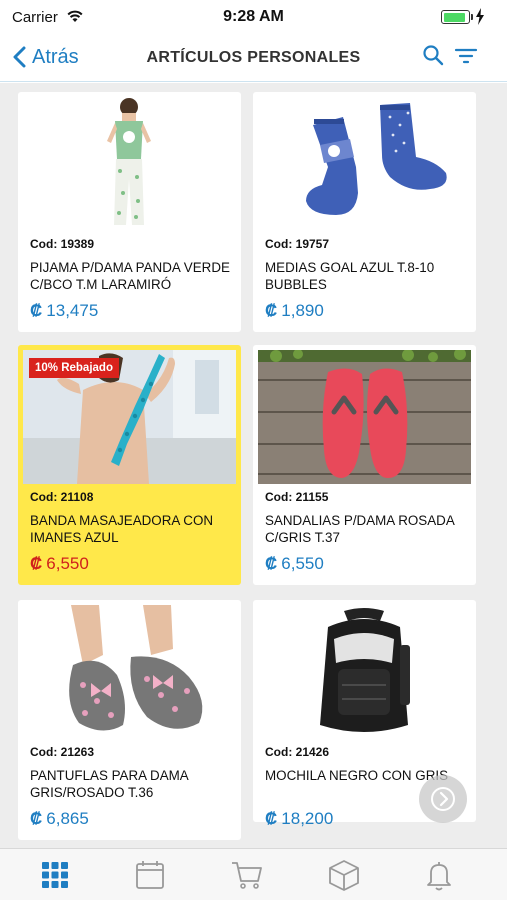  I want to click on calendar-icon, so click(150, 875).